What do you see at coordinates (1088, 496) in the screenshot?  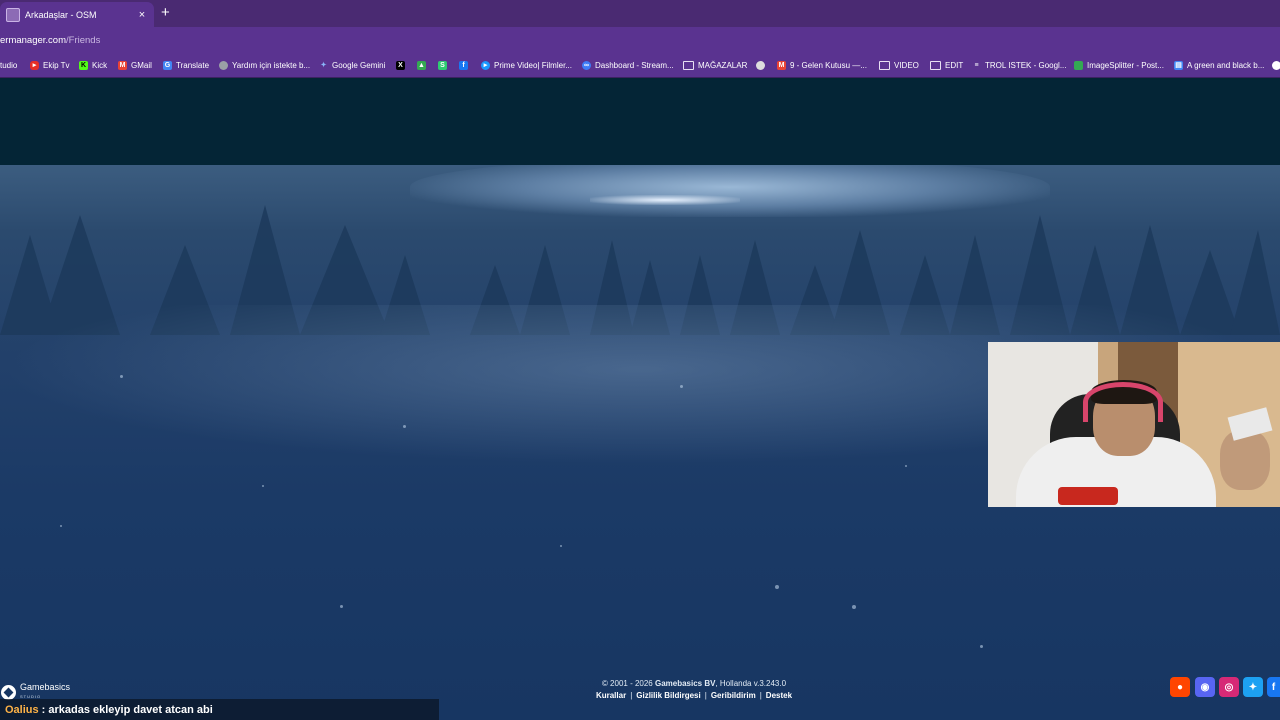 I see `microphone-icon` at bounding box center [1088, 496].